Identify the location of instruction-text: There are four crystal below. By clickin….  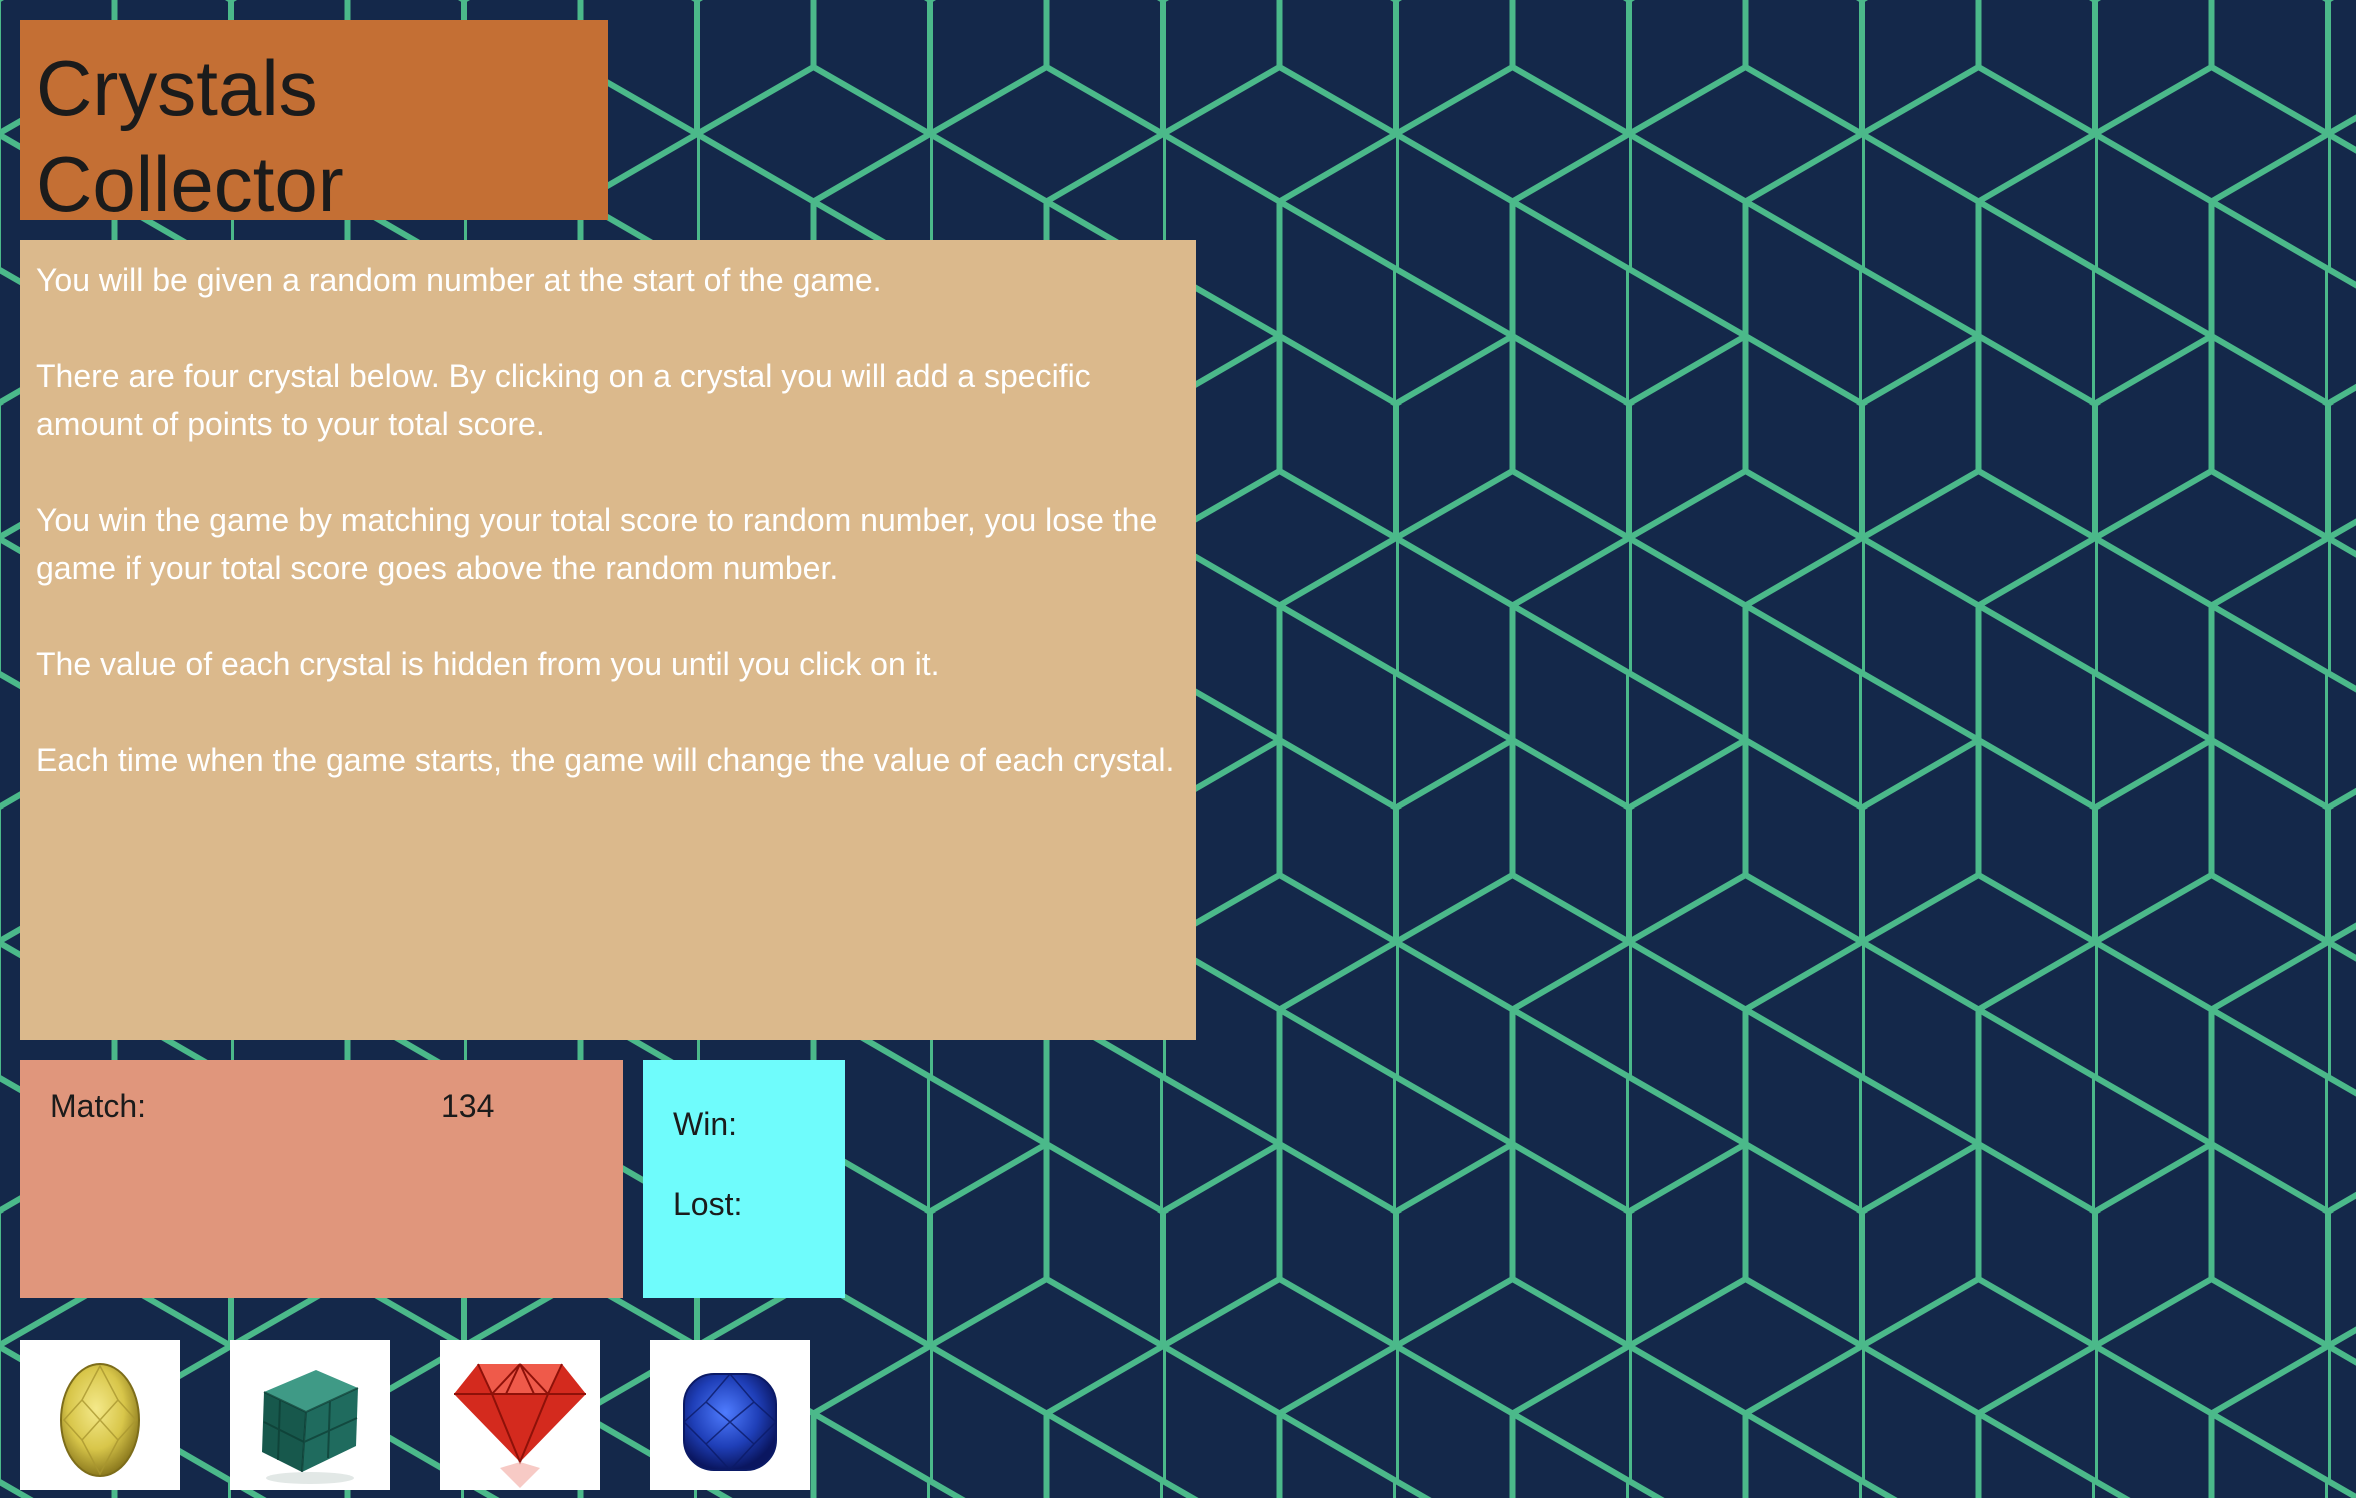
(563, 400).